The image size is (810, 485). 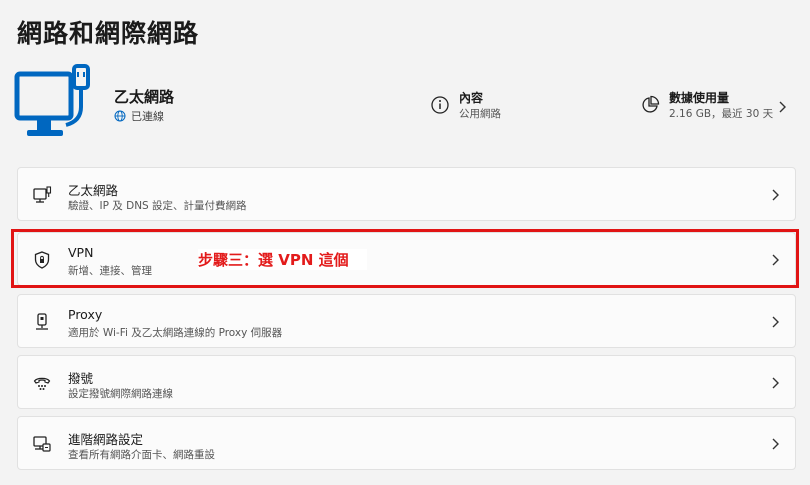 I want to click on settings-item-advanced-network: 進階網路設定 查看所有網路介面卡、網路重設, so click(x=406, y=443).